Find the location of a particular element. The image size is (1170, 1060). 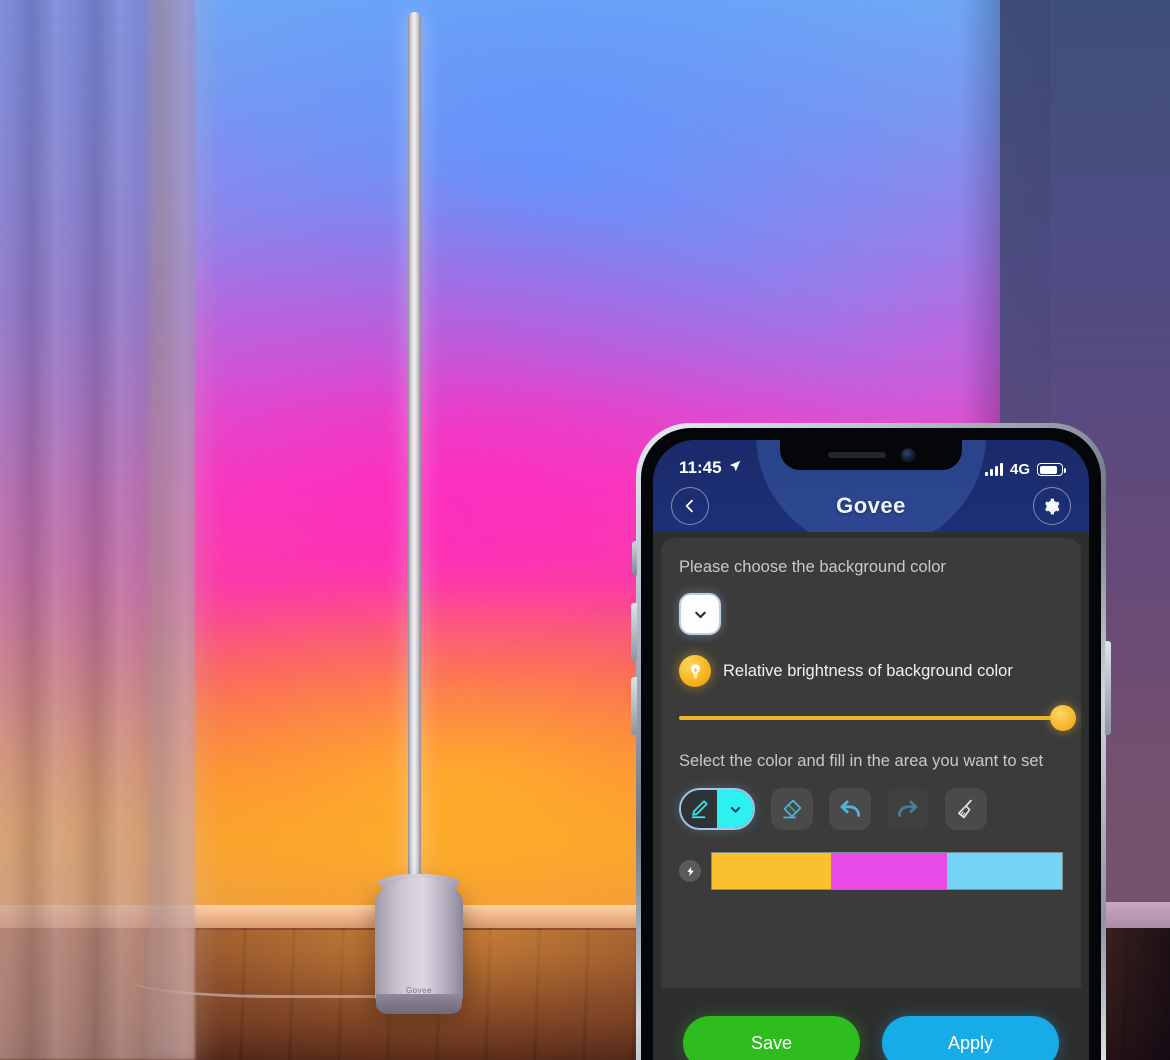

drawing-tools is located at coordinates (871, 809).